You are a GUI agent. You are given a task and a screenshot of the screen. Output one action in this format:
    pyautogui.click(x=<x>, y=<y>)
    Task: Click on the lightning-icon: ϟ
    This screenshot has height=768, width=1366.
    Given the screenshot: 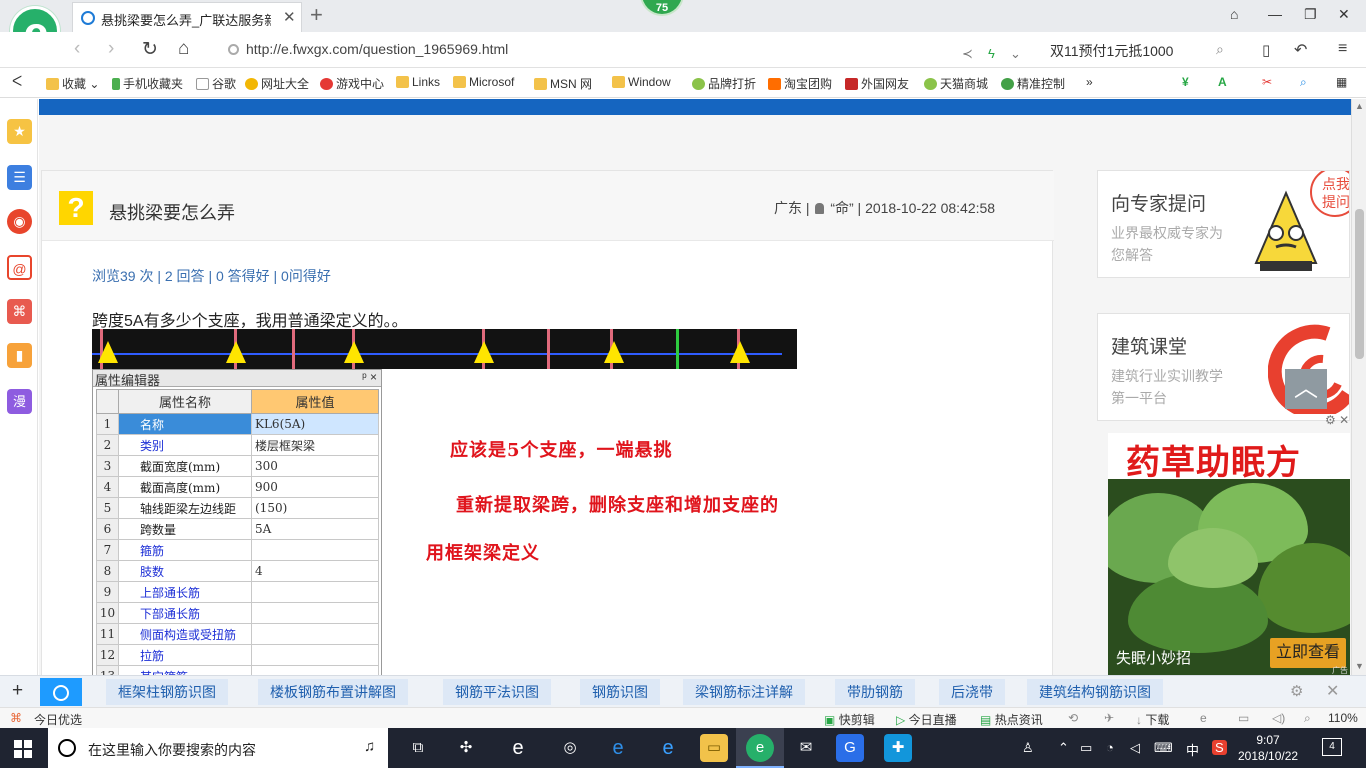 What is the action you would take?
    pyautogui.click(x=991, y=53)
    